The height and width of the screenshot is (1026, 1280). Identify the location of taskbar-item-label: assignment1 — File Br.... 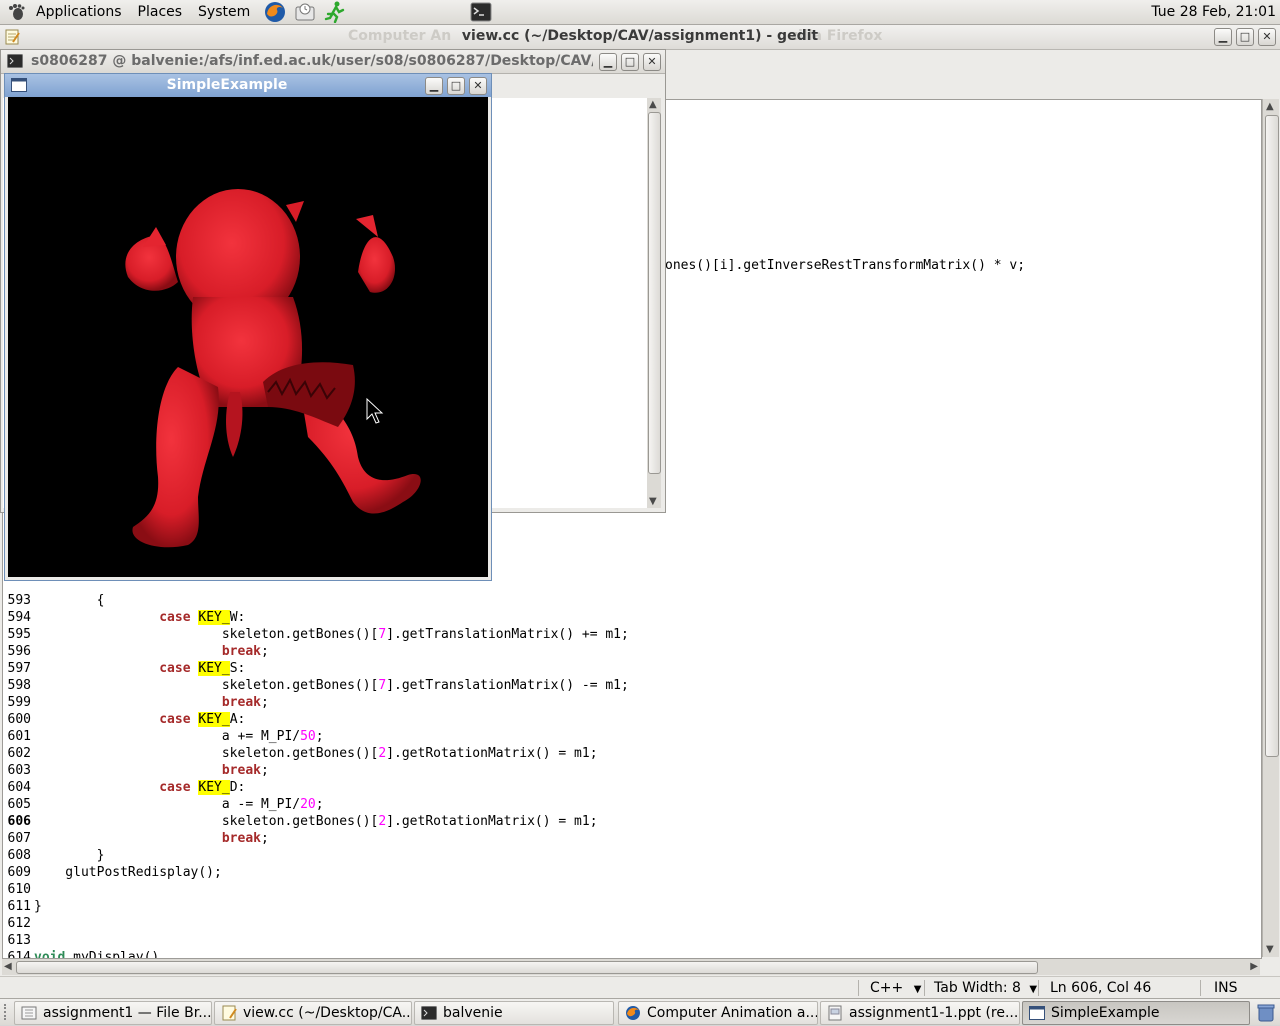
(127, 1013).